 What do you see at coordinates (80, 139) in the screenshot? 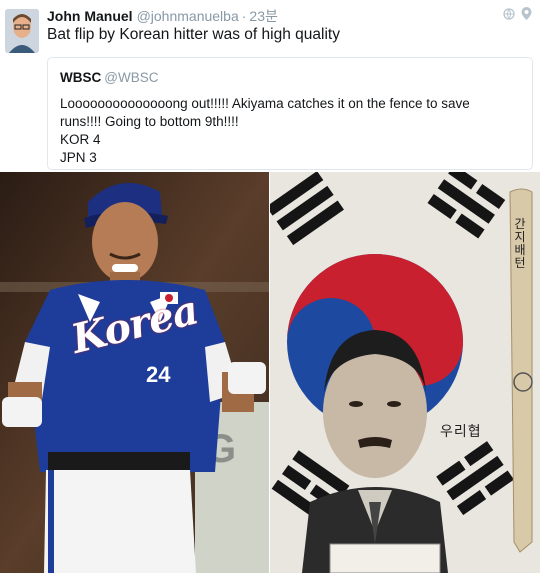
I see `quoted-line: KOR 4` at bounding box center [80, 139].